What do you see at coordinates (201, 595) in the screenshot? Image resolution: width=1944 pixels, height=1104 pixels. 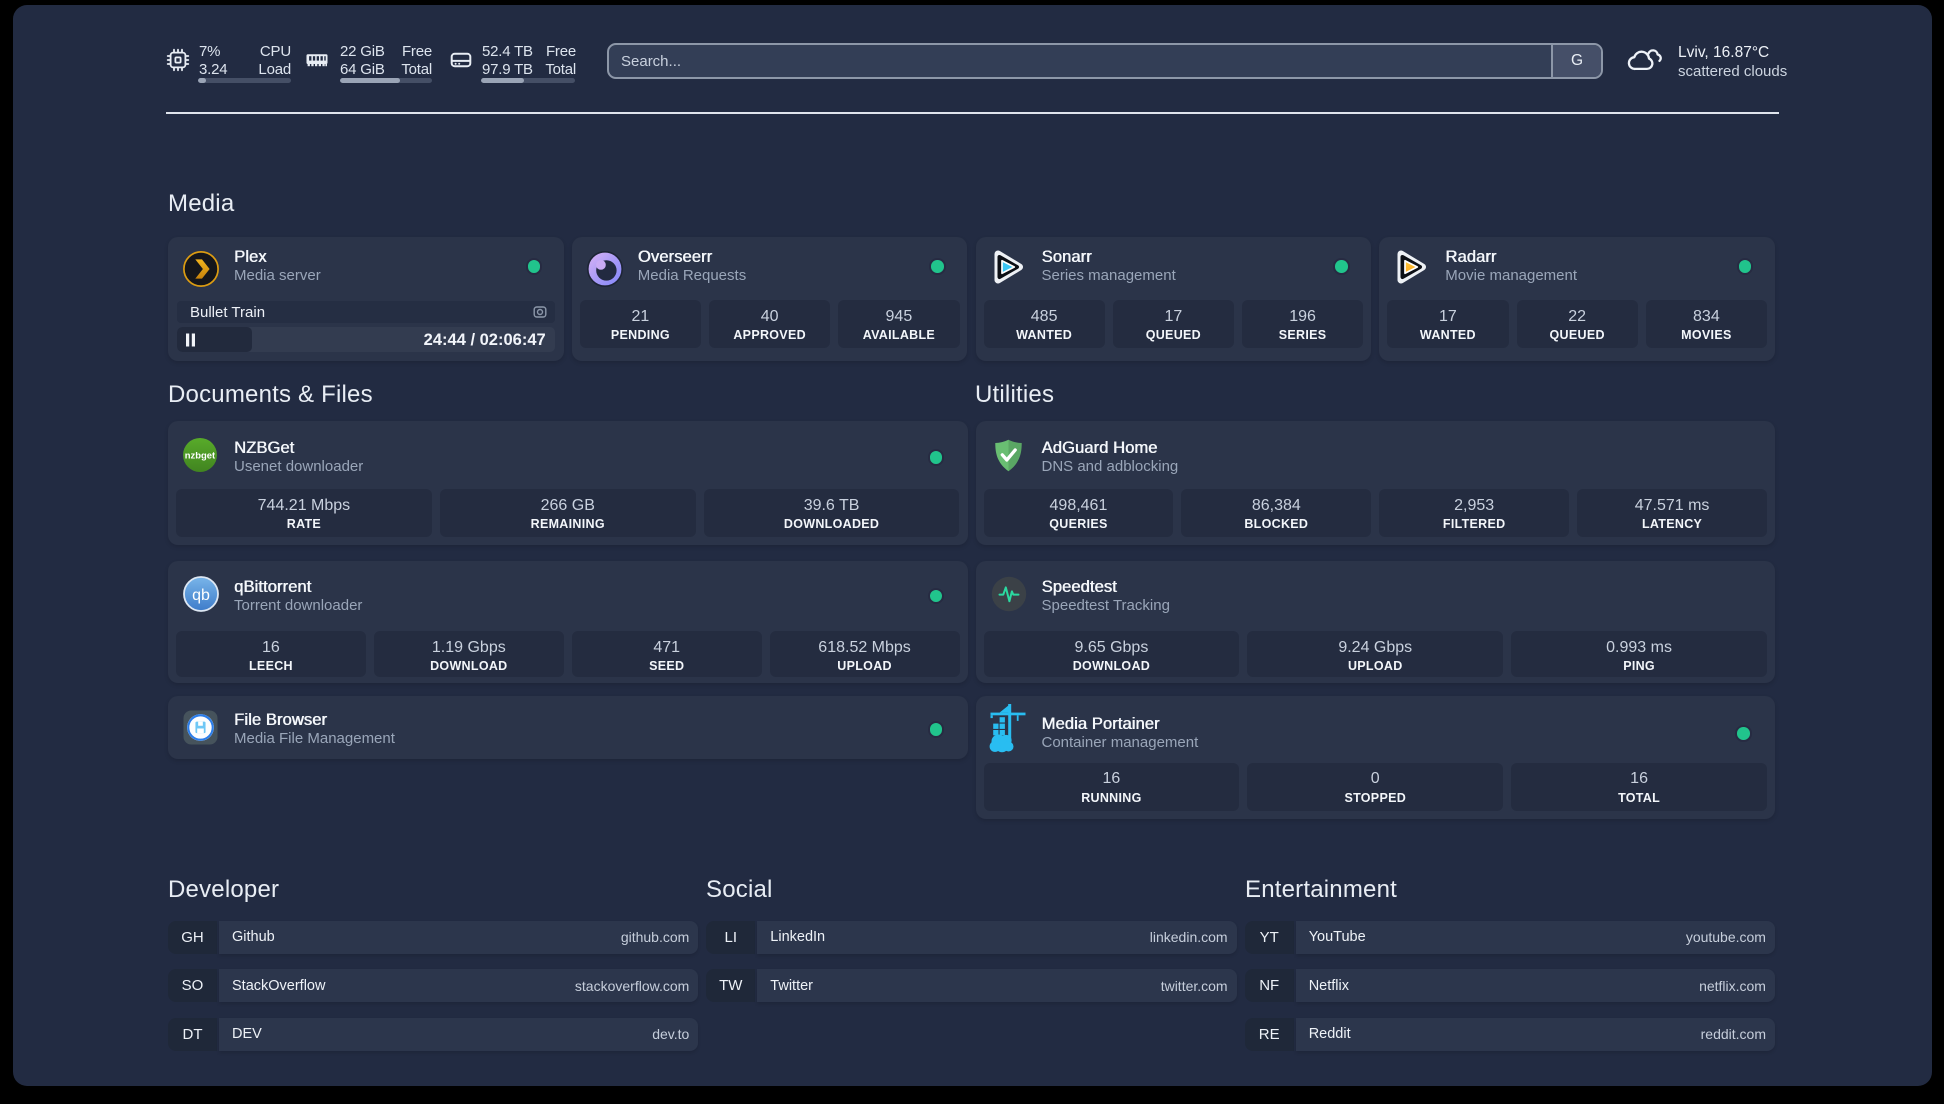 I see `svg-text: qb` at bounding box center [201, 595].